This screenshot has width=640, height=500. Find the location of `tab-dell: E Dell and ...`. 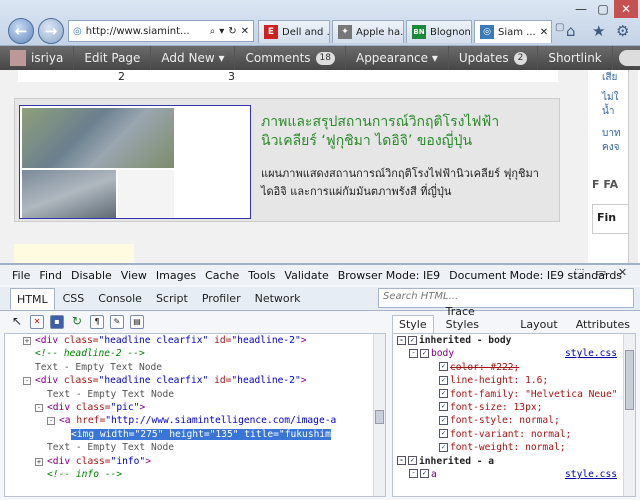

tab-dell: E Dell and ... is located at coordinates (294, 31).